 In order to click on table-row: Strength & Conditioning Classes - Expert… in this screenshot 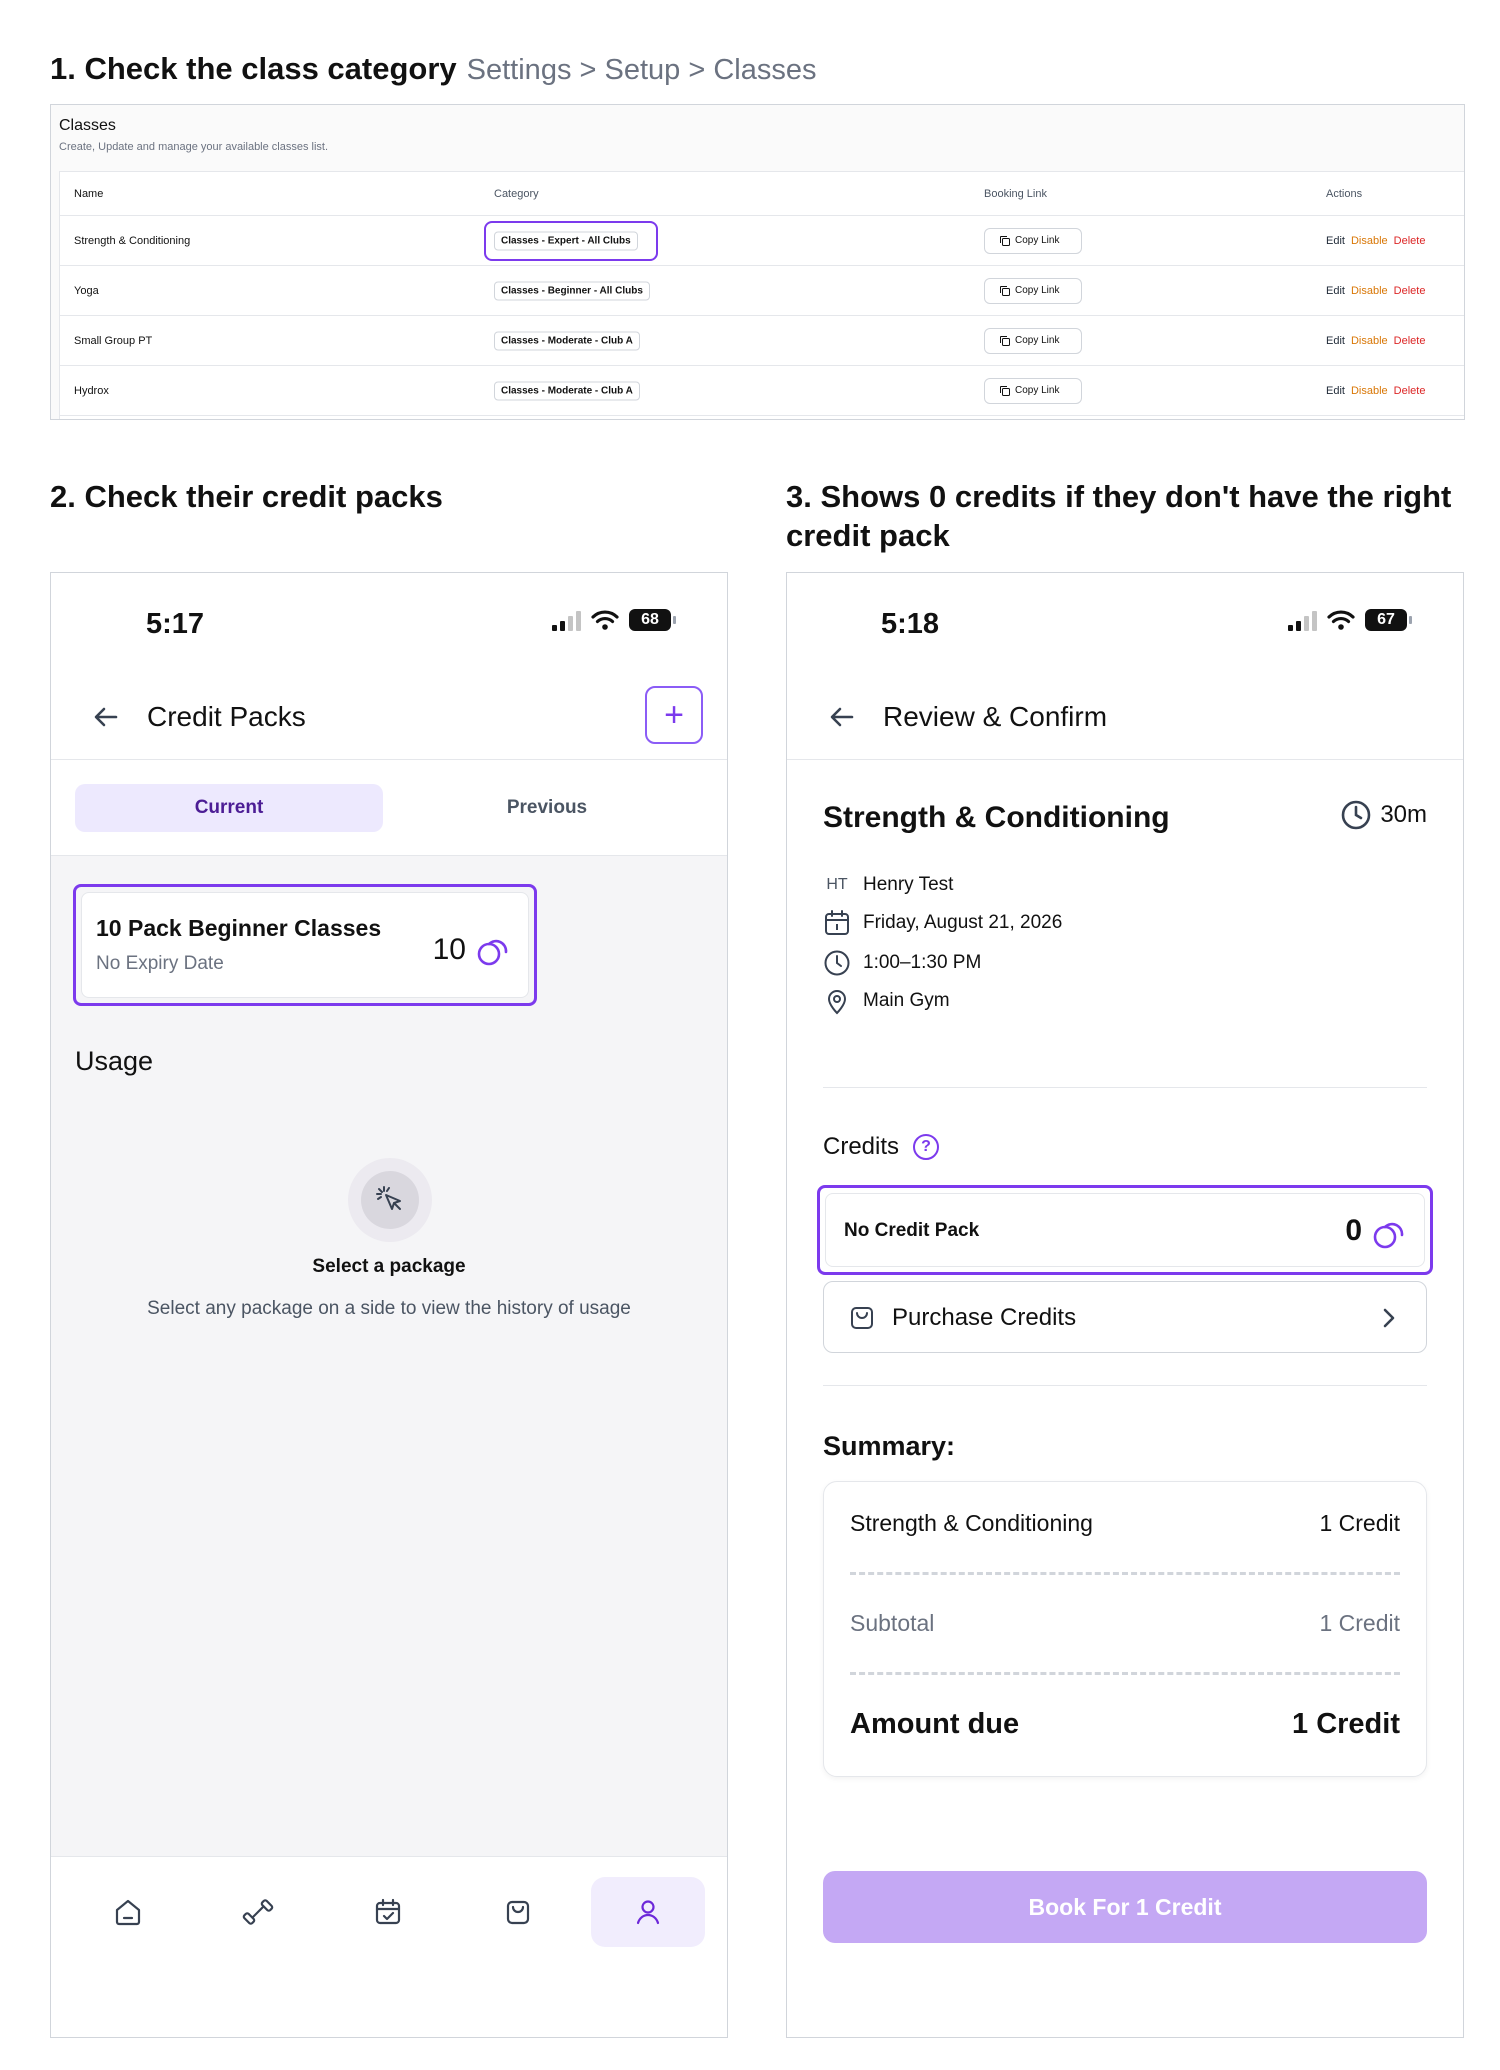, I will do `click(762, 241)`.